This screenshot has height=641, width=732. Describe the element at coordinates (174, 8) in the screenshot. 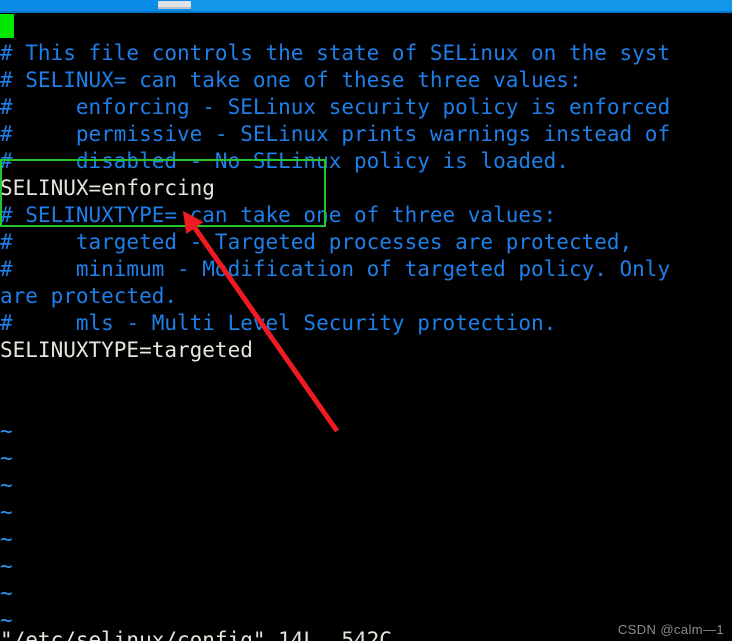

I see `window-tab-chip-shadow` at that location.